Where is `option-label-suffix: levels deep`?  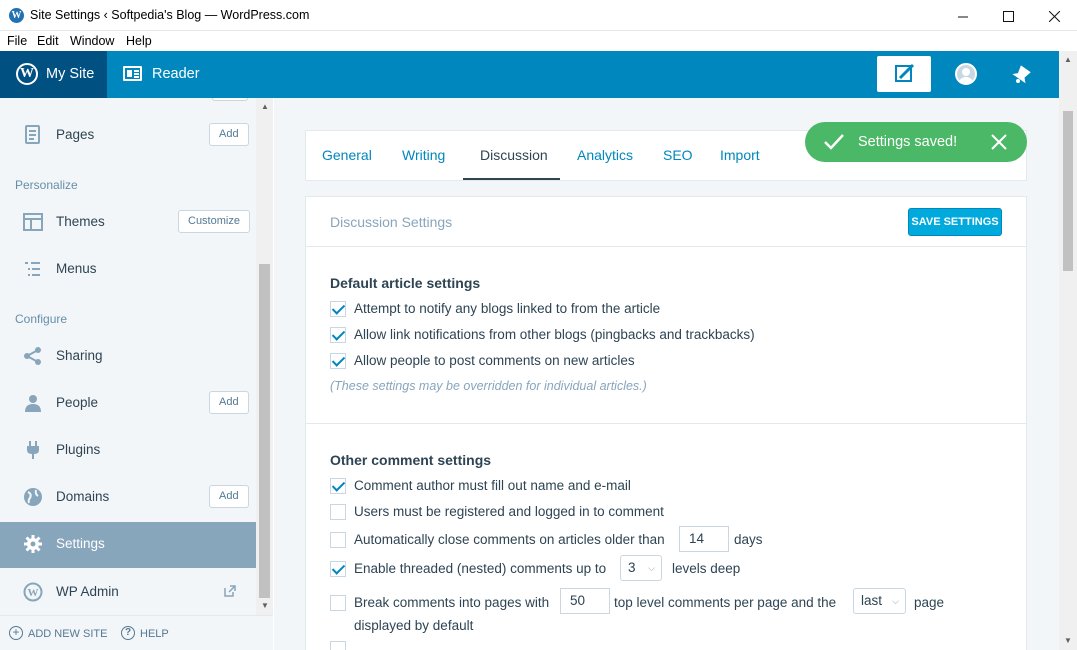 option-label-suffix: levels deep is located at coordinates (706, 568).